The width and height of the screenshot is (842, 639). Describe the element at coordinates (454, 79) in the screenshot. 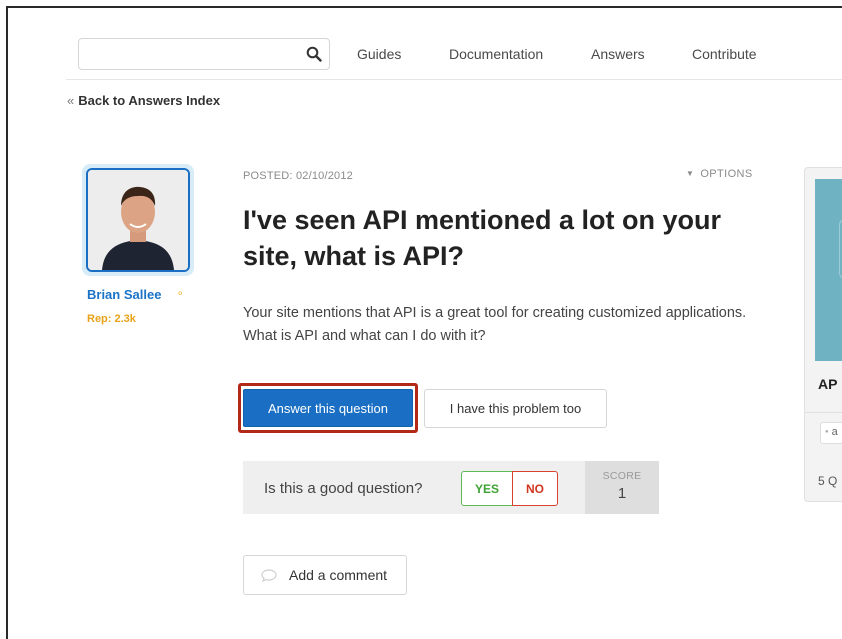

I see `nav-divider` at that location.